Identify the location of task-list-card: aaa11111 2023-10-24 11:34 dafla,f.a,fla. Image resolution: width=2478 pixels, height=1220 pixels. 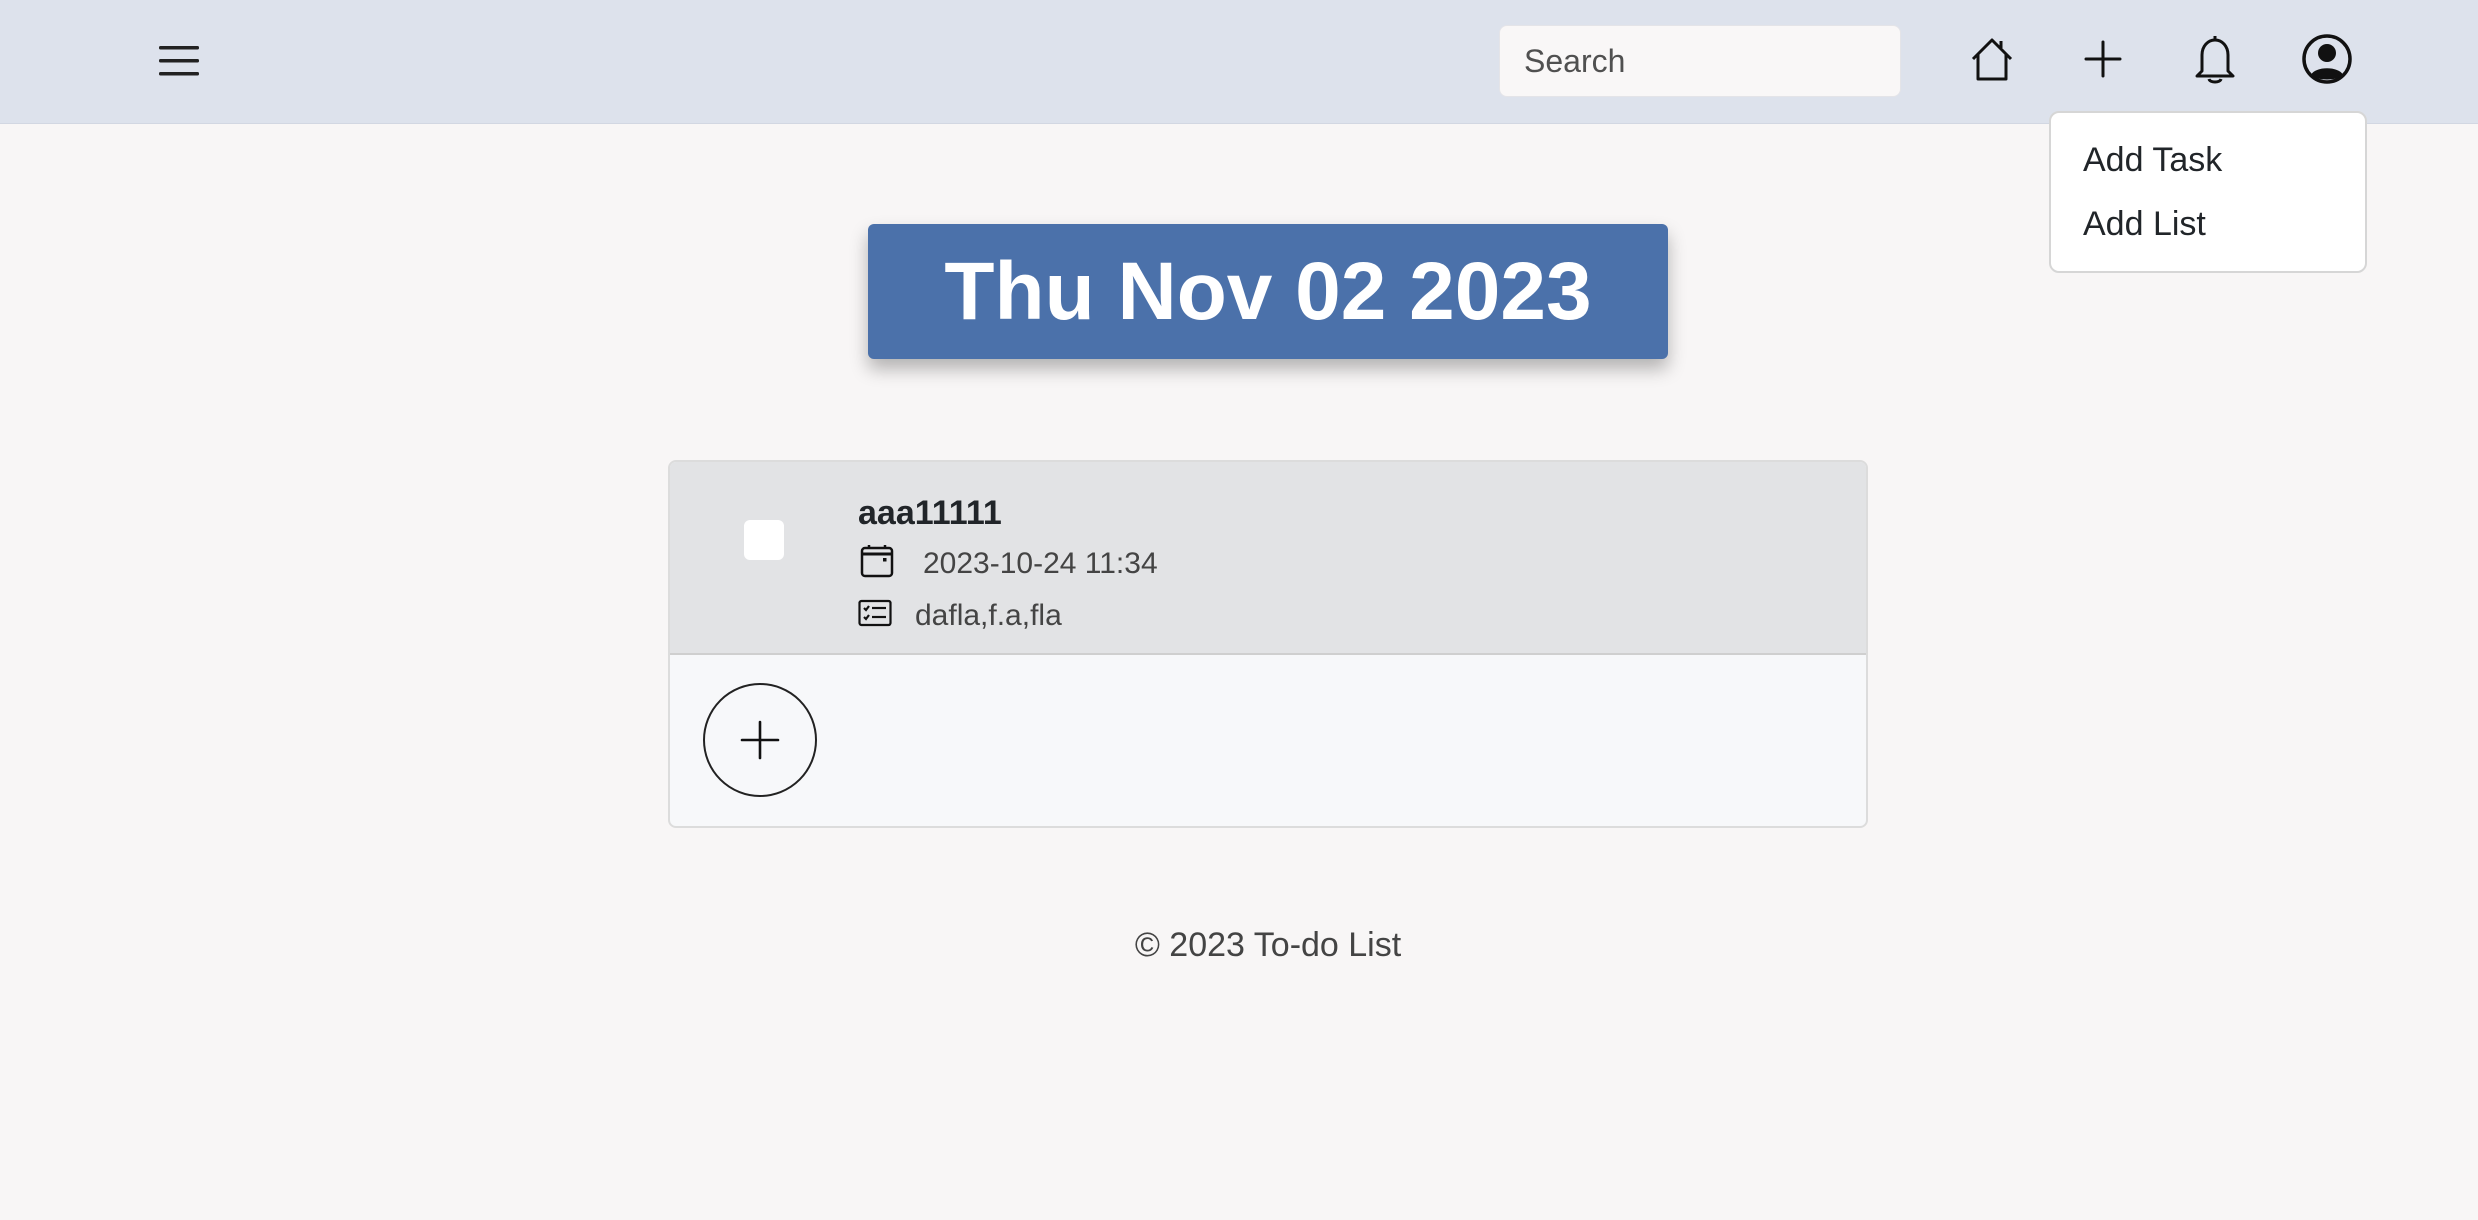
(1268, 644).